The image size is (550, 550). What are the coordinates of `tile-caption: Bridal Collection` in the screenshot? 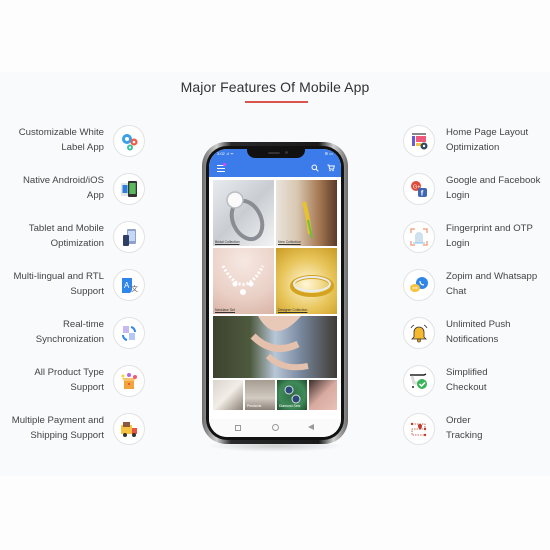 It's located at (227, 242).